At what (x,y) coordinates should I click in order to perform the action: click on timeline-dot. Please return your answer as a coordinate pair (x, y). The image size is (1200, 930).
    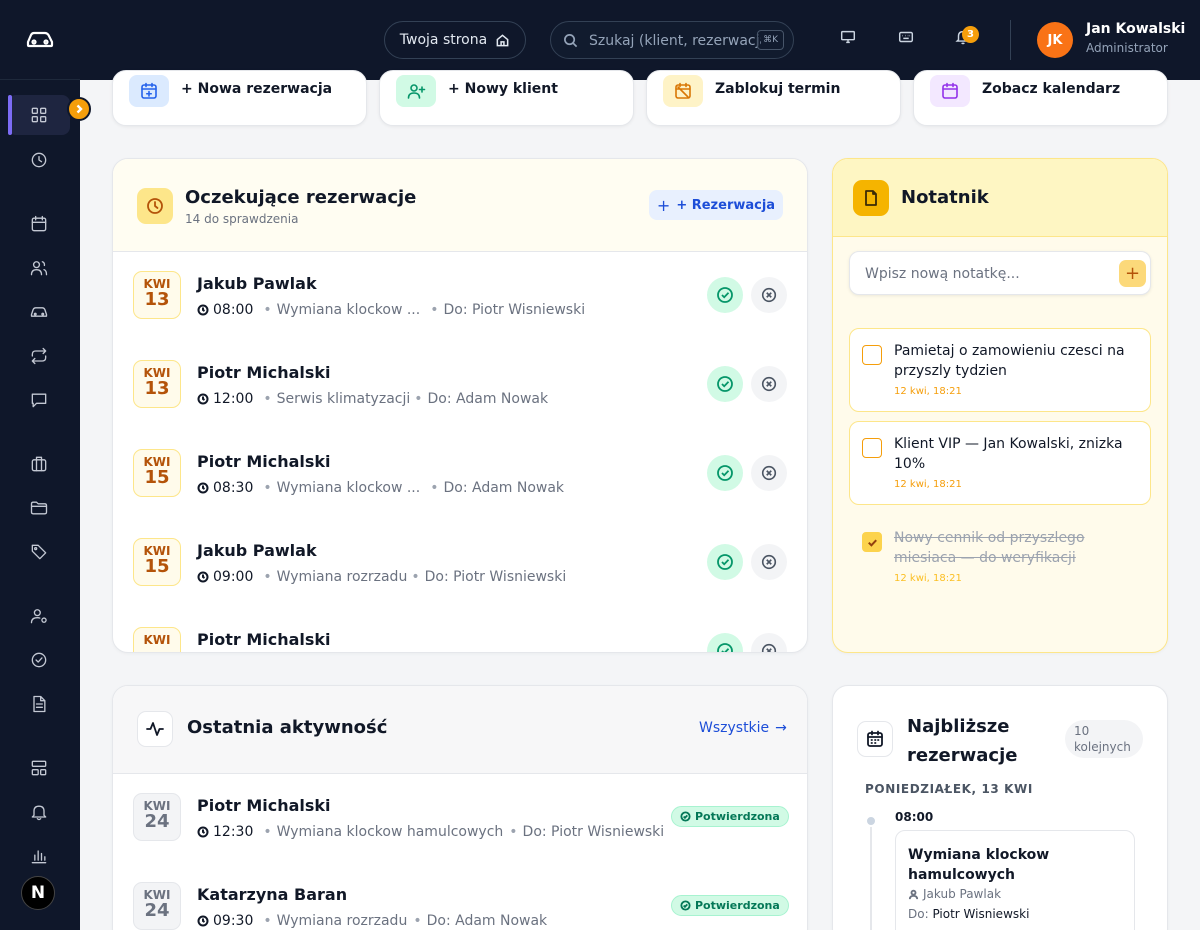
    Looking at the image, I should click on (871, 821).